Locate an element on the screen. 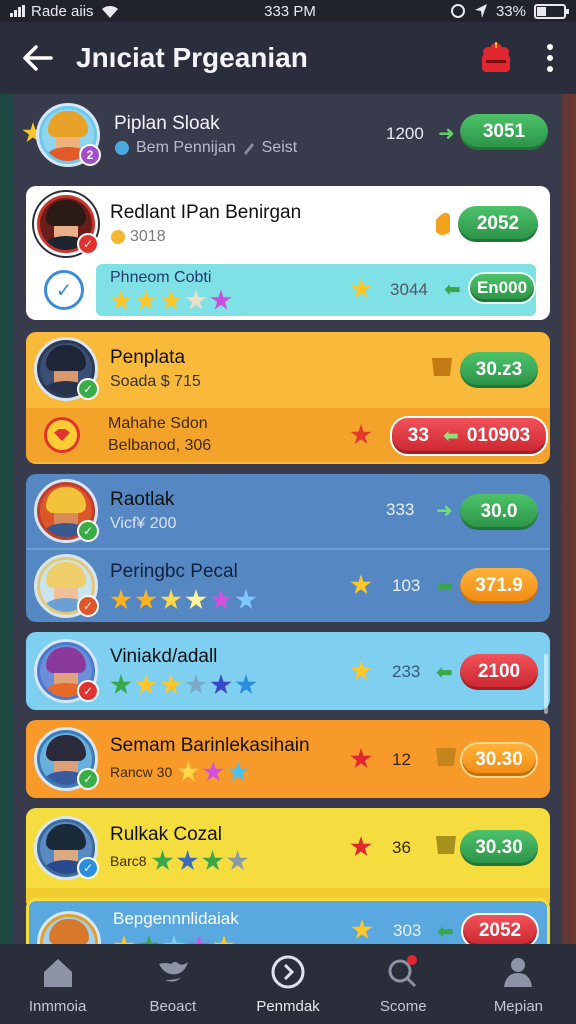 Image resolution: width=576 pixels, height=1024 pixels. player-name: Rulkak Cozal is located at coordinates (166, 834).